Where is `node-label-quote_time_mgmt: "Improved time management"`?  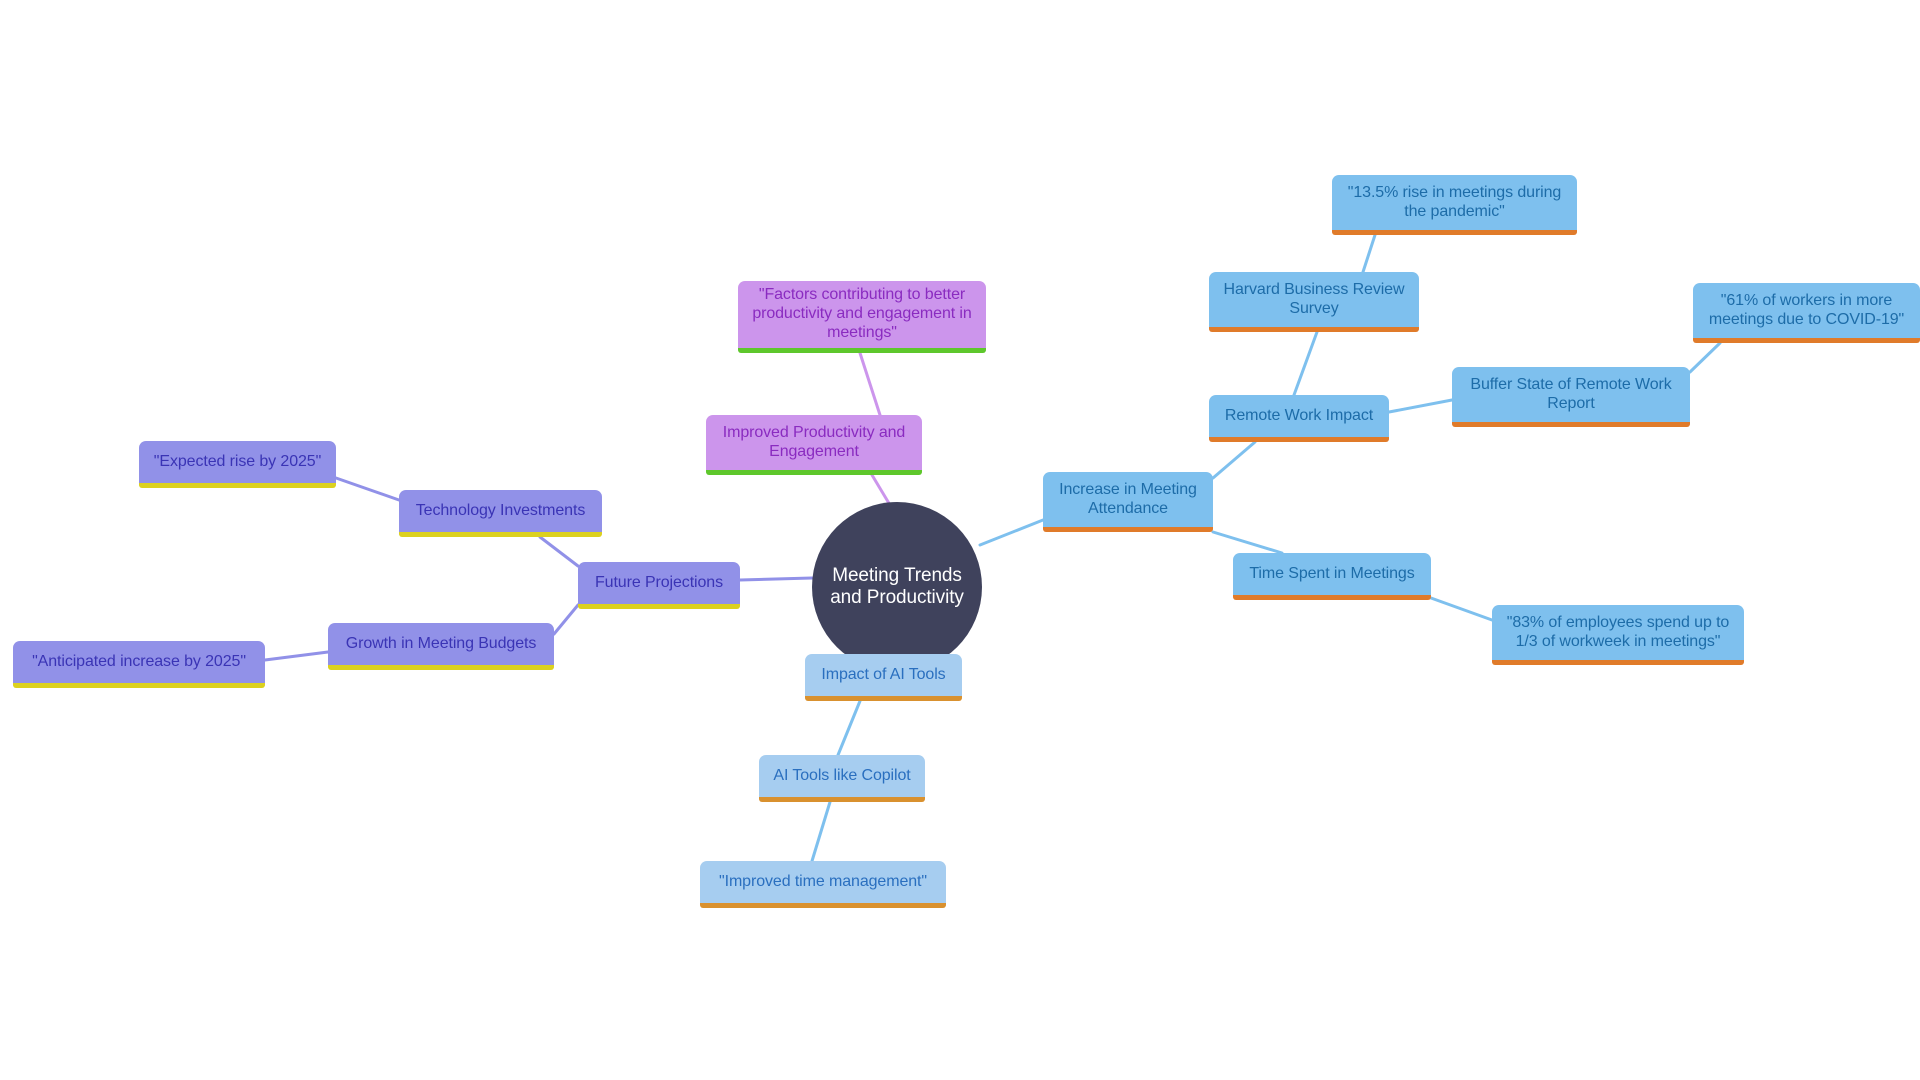 node-label-quote_time_mgmt: "Improved time management" is located at coordinates (823, 881).